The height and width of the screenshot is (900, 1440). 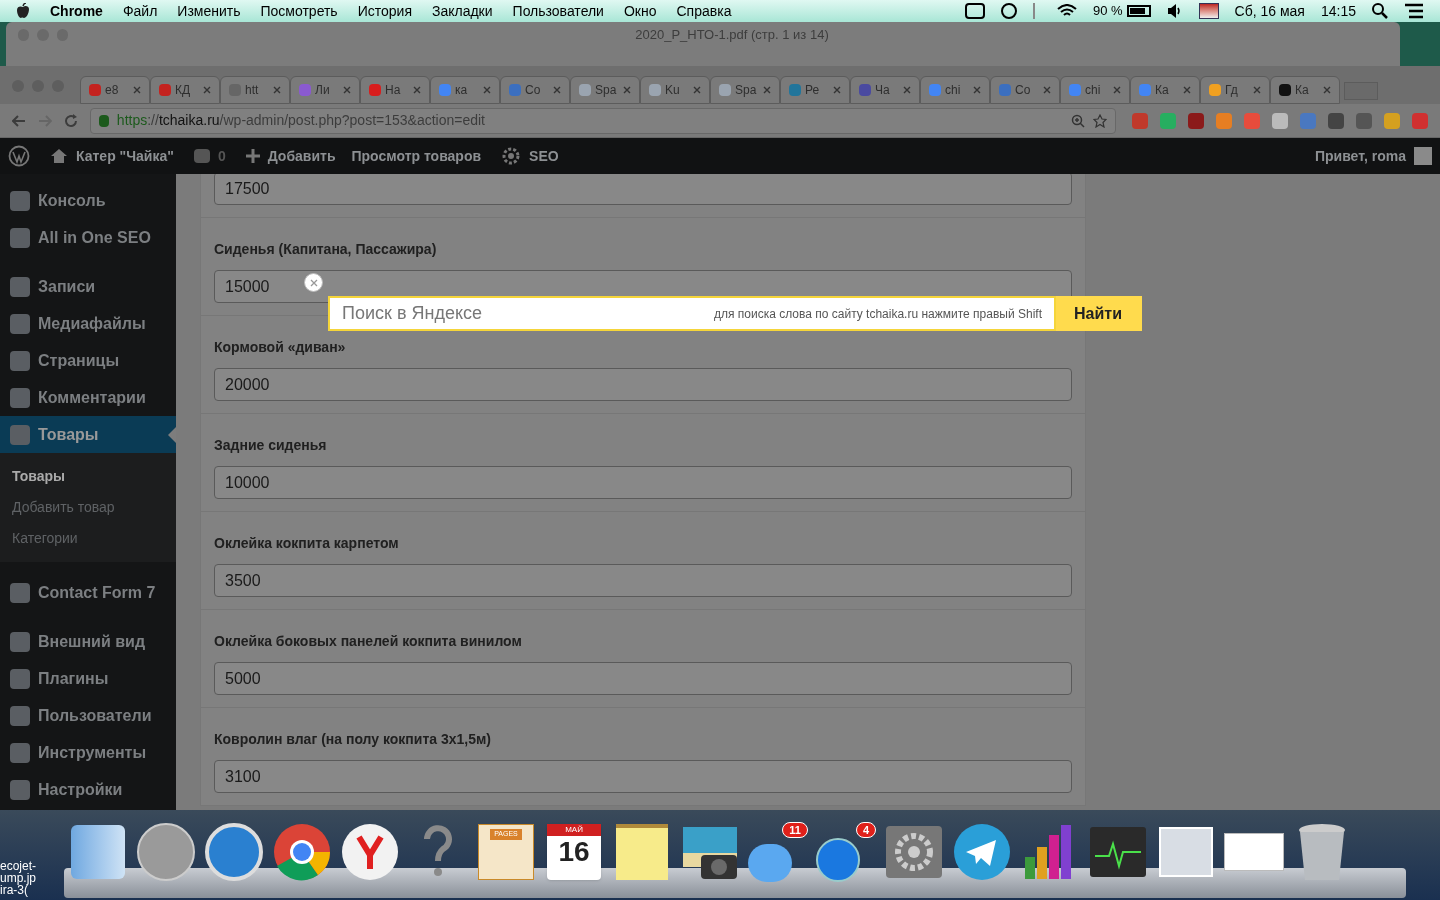 What do you see at coordinates (675, 90) in the screenshot?
I see `browser-tab: Ku` at bounding box center [675, 90].